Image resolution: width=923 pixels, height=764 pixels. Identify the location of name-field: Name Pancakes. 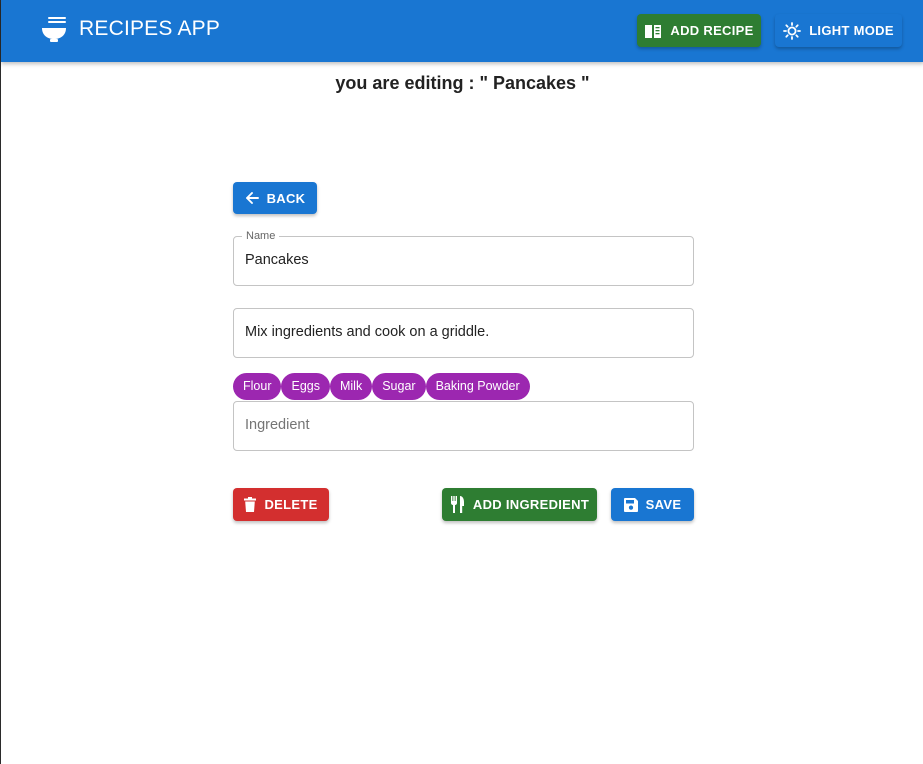
(463, 258).